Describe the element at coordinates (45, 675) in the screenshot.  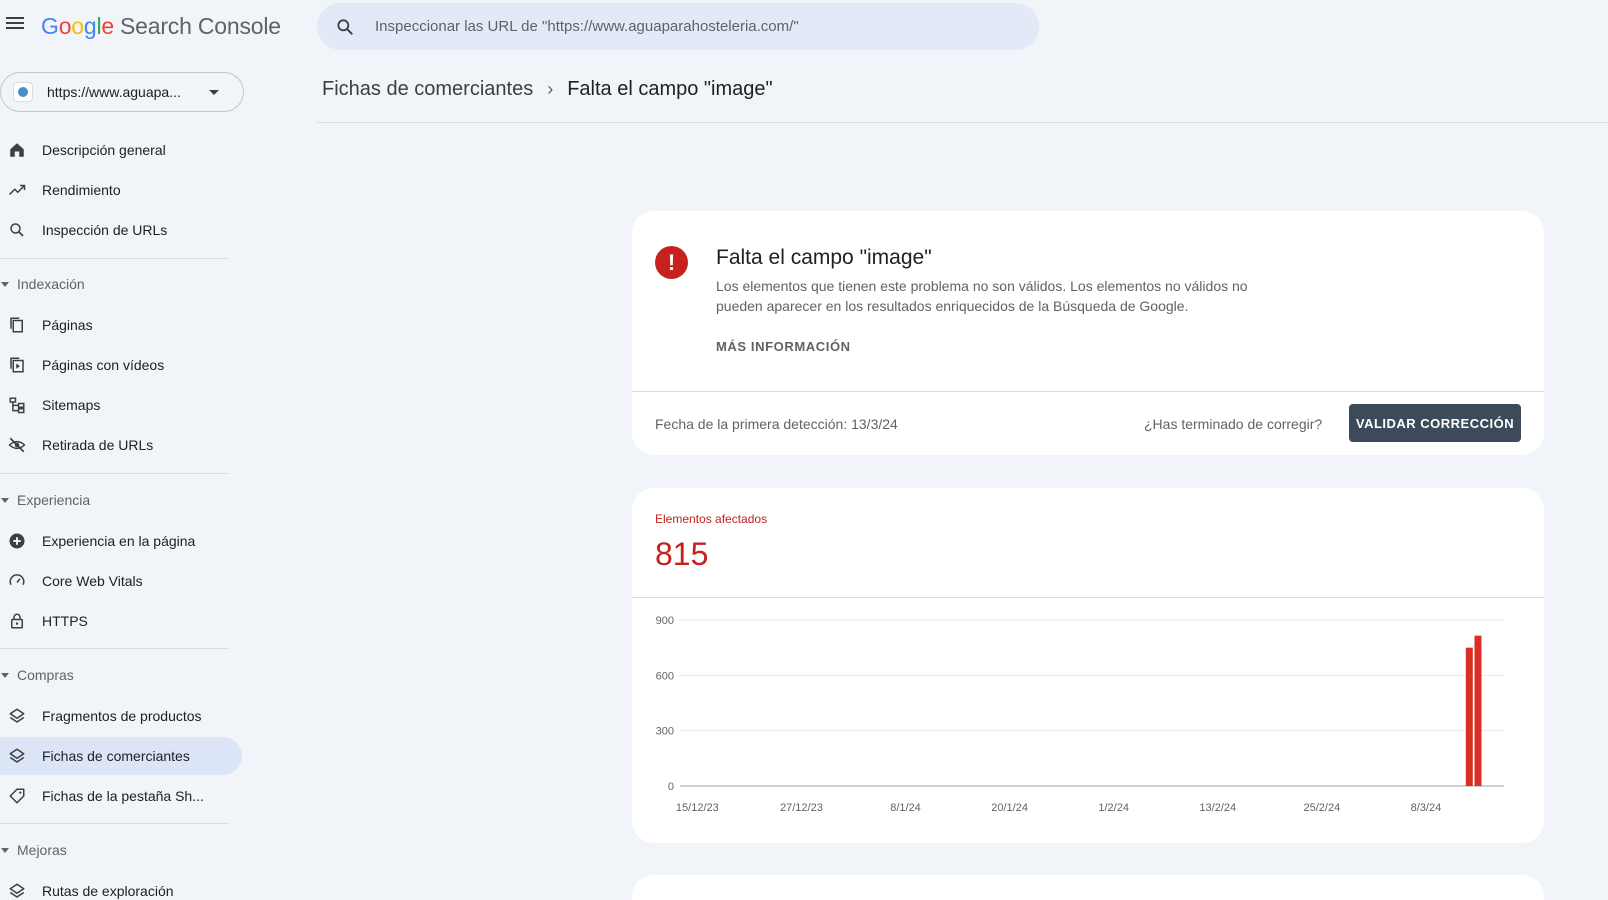
I see `sidebar-section-title: Compras` at that location.